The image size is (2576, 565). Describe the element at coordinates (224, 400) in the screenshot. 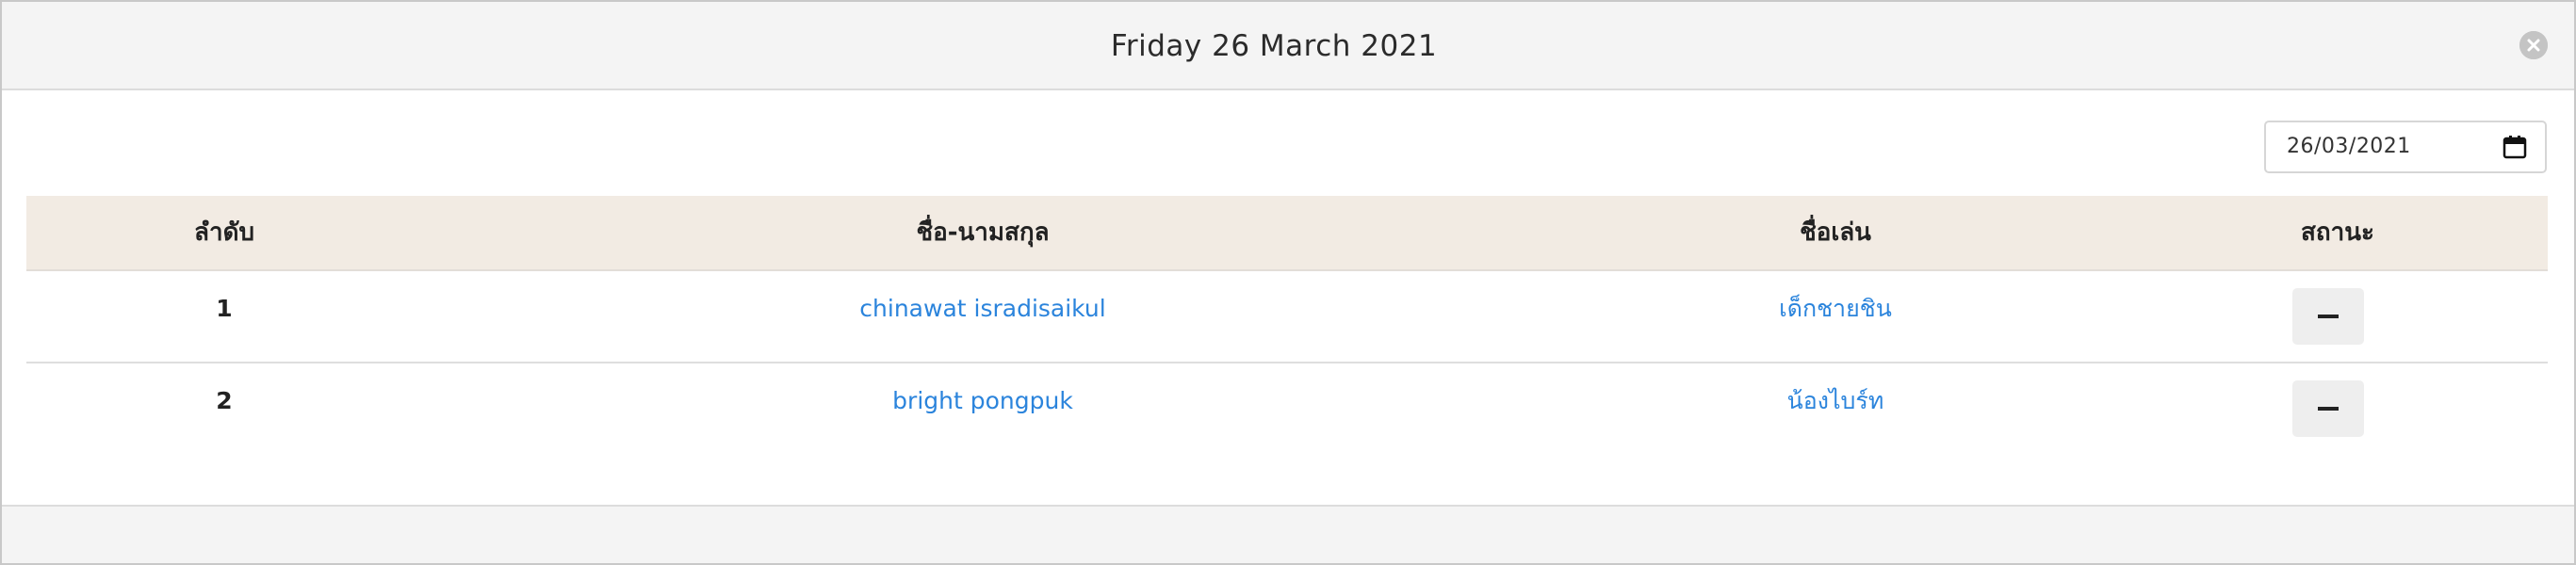

I see `row-number: 2` at that location.